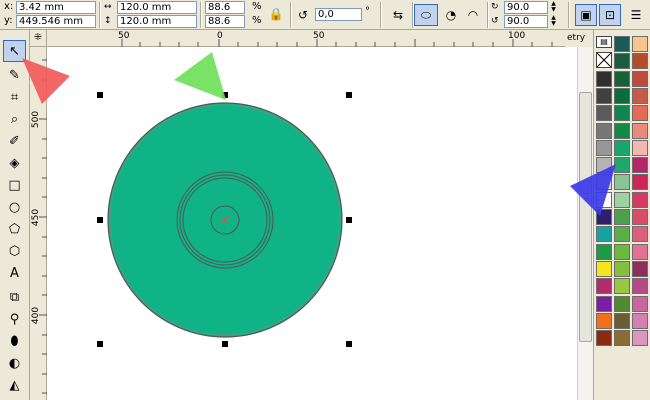 Image resolution: width=650 pixels, height=400 pixels. I want to click on arc-mode-button: ◠, so click(473, 15).